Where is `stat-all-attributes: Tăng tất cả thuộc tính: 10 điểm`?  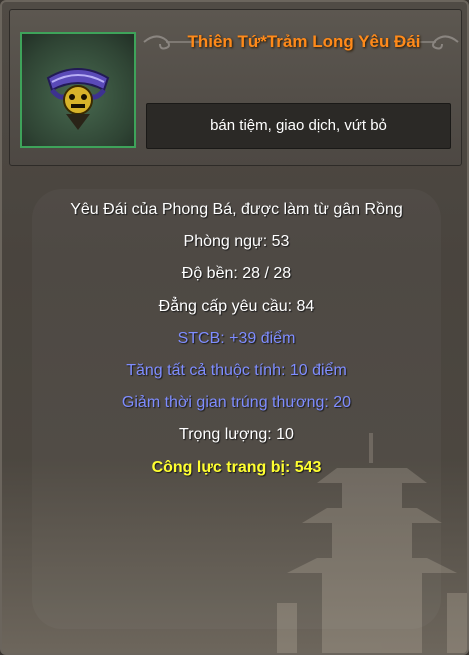
stat-all-attributes: Tăng tất cả thuộc tính: 10 điểm is located at coordinates (236, 370).